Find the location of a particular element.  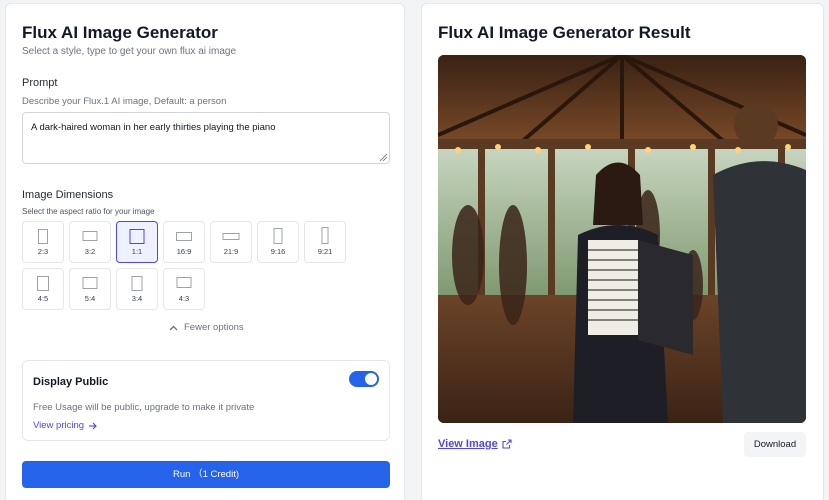

view-image-label: View Image is located at coordinates (468, 444).